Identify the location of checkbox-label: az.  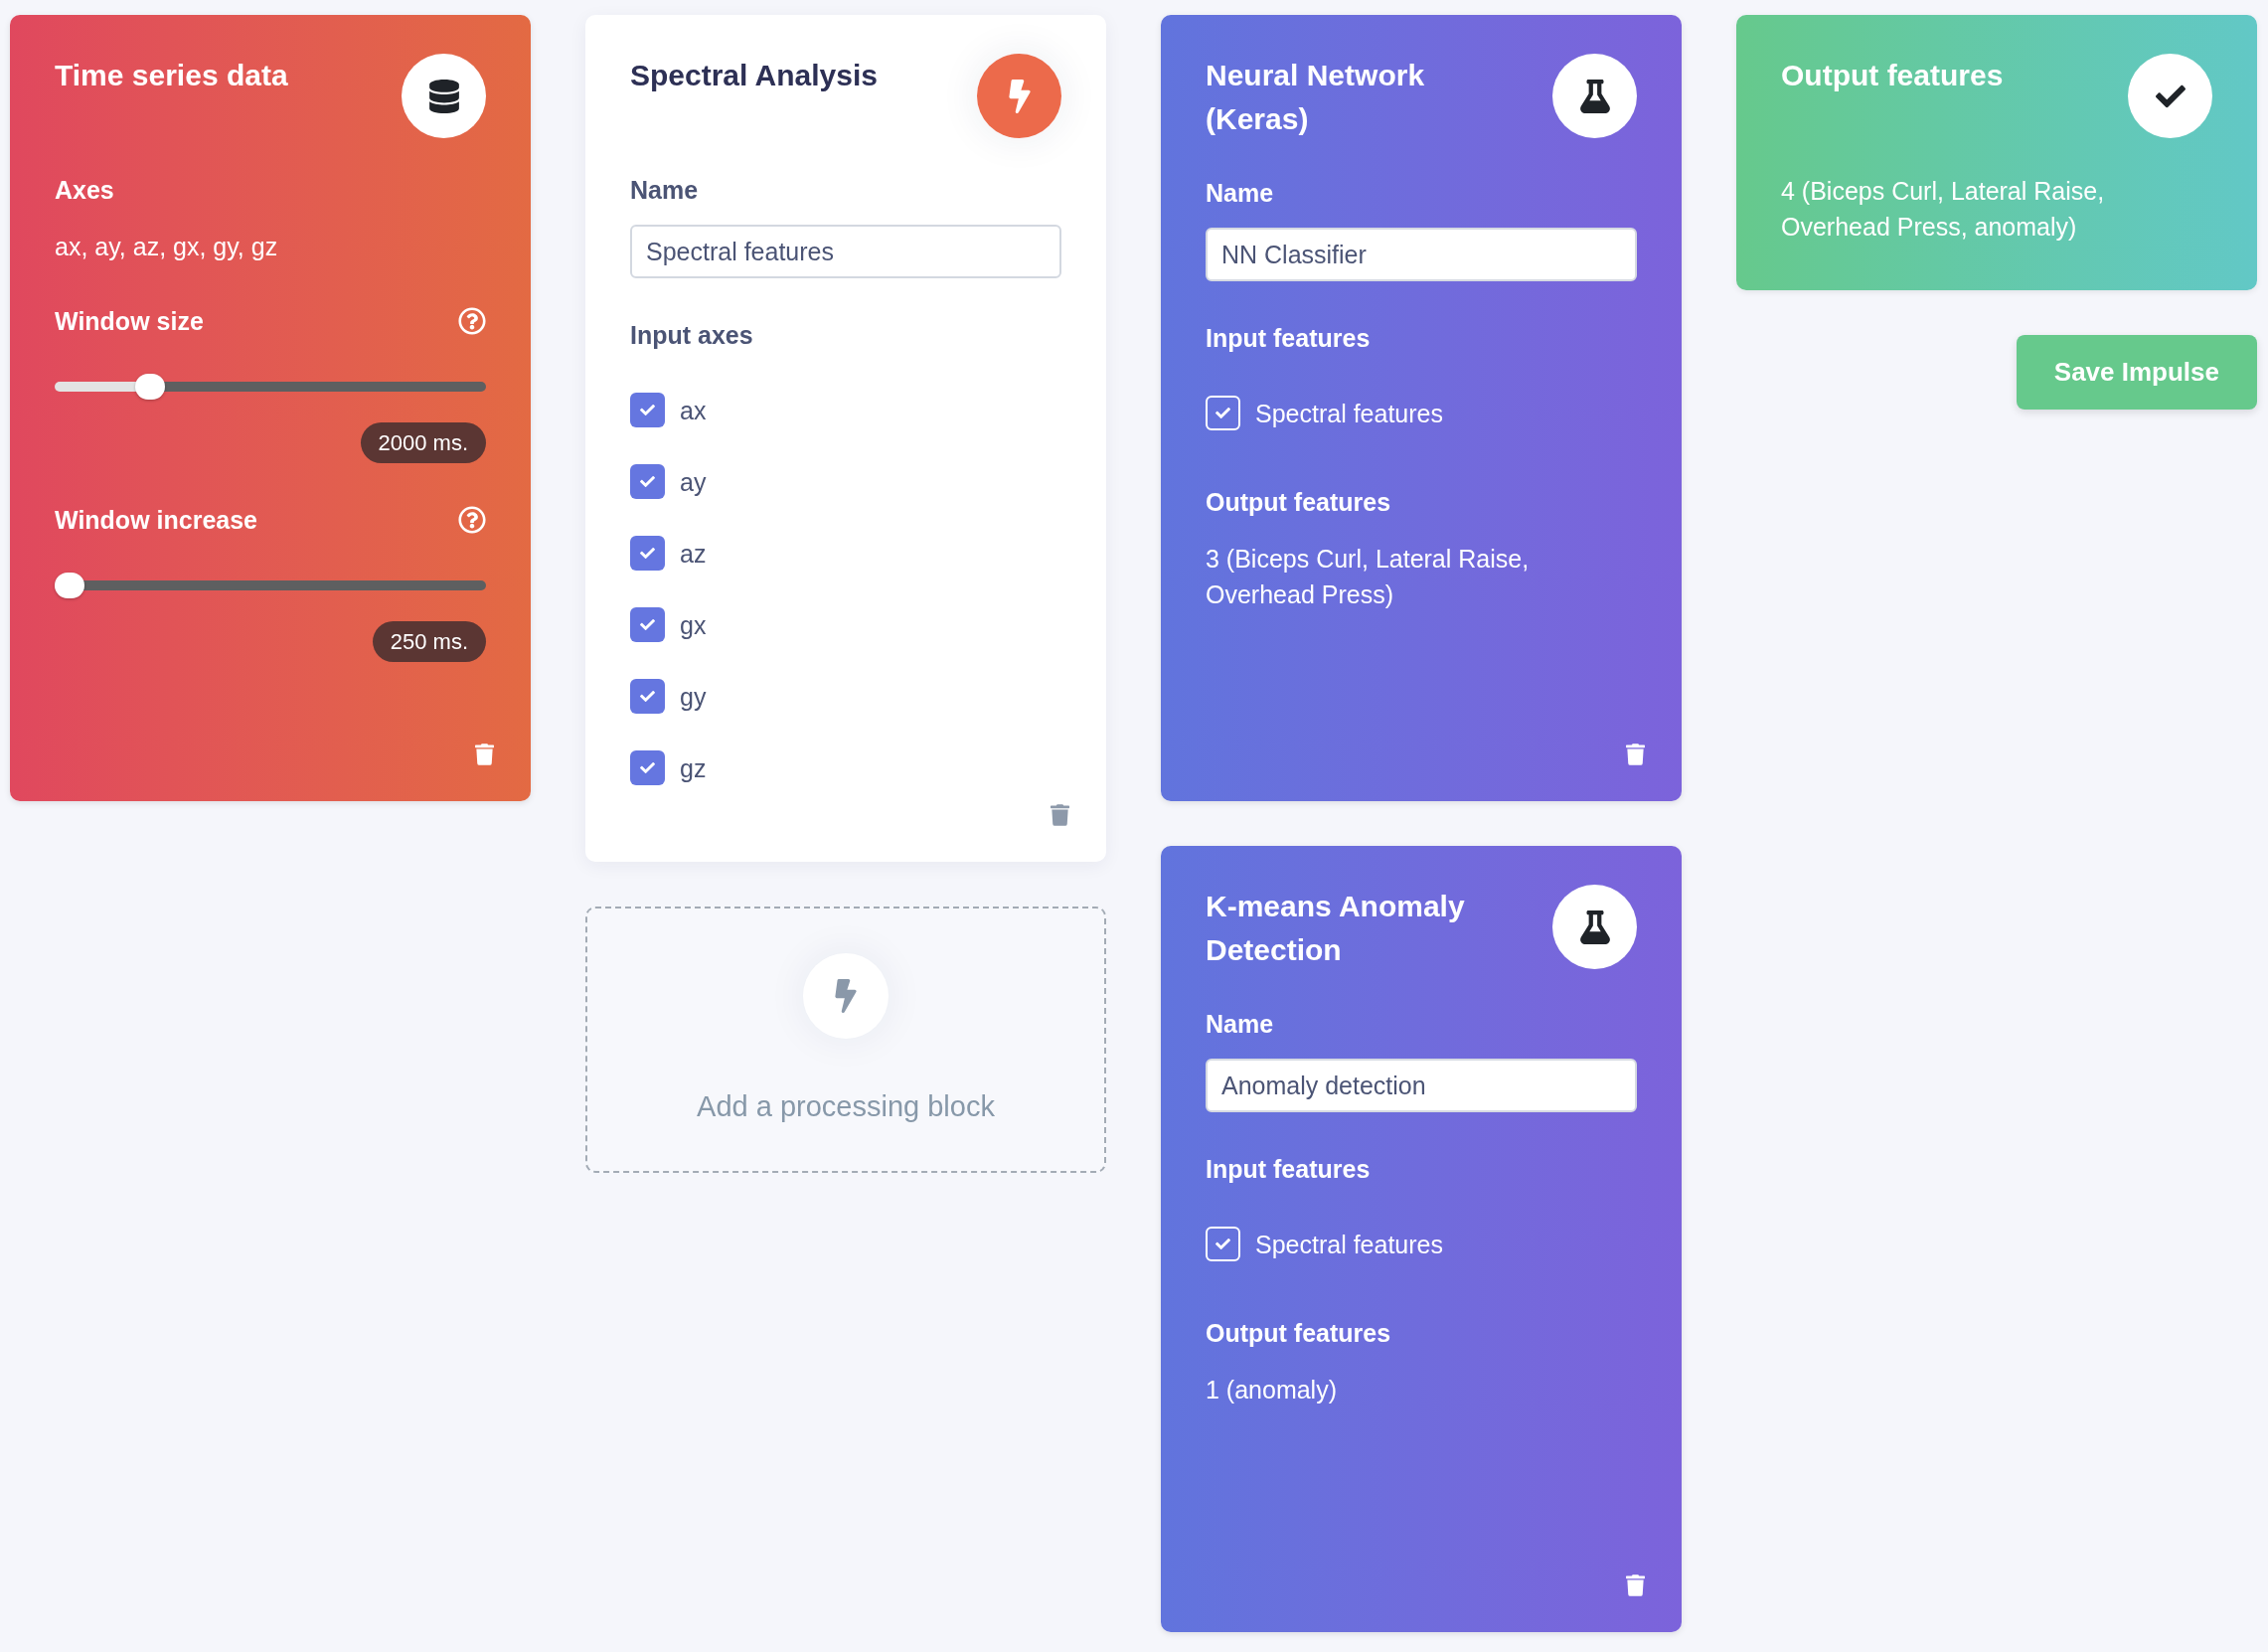
(693, 554).